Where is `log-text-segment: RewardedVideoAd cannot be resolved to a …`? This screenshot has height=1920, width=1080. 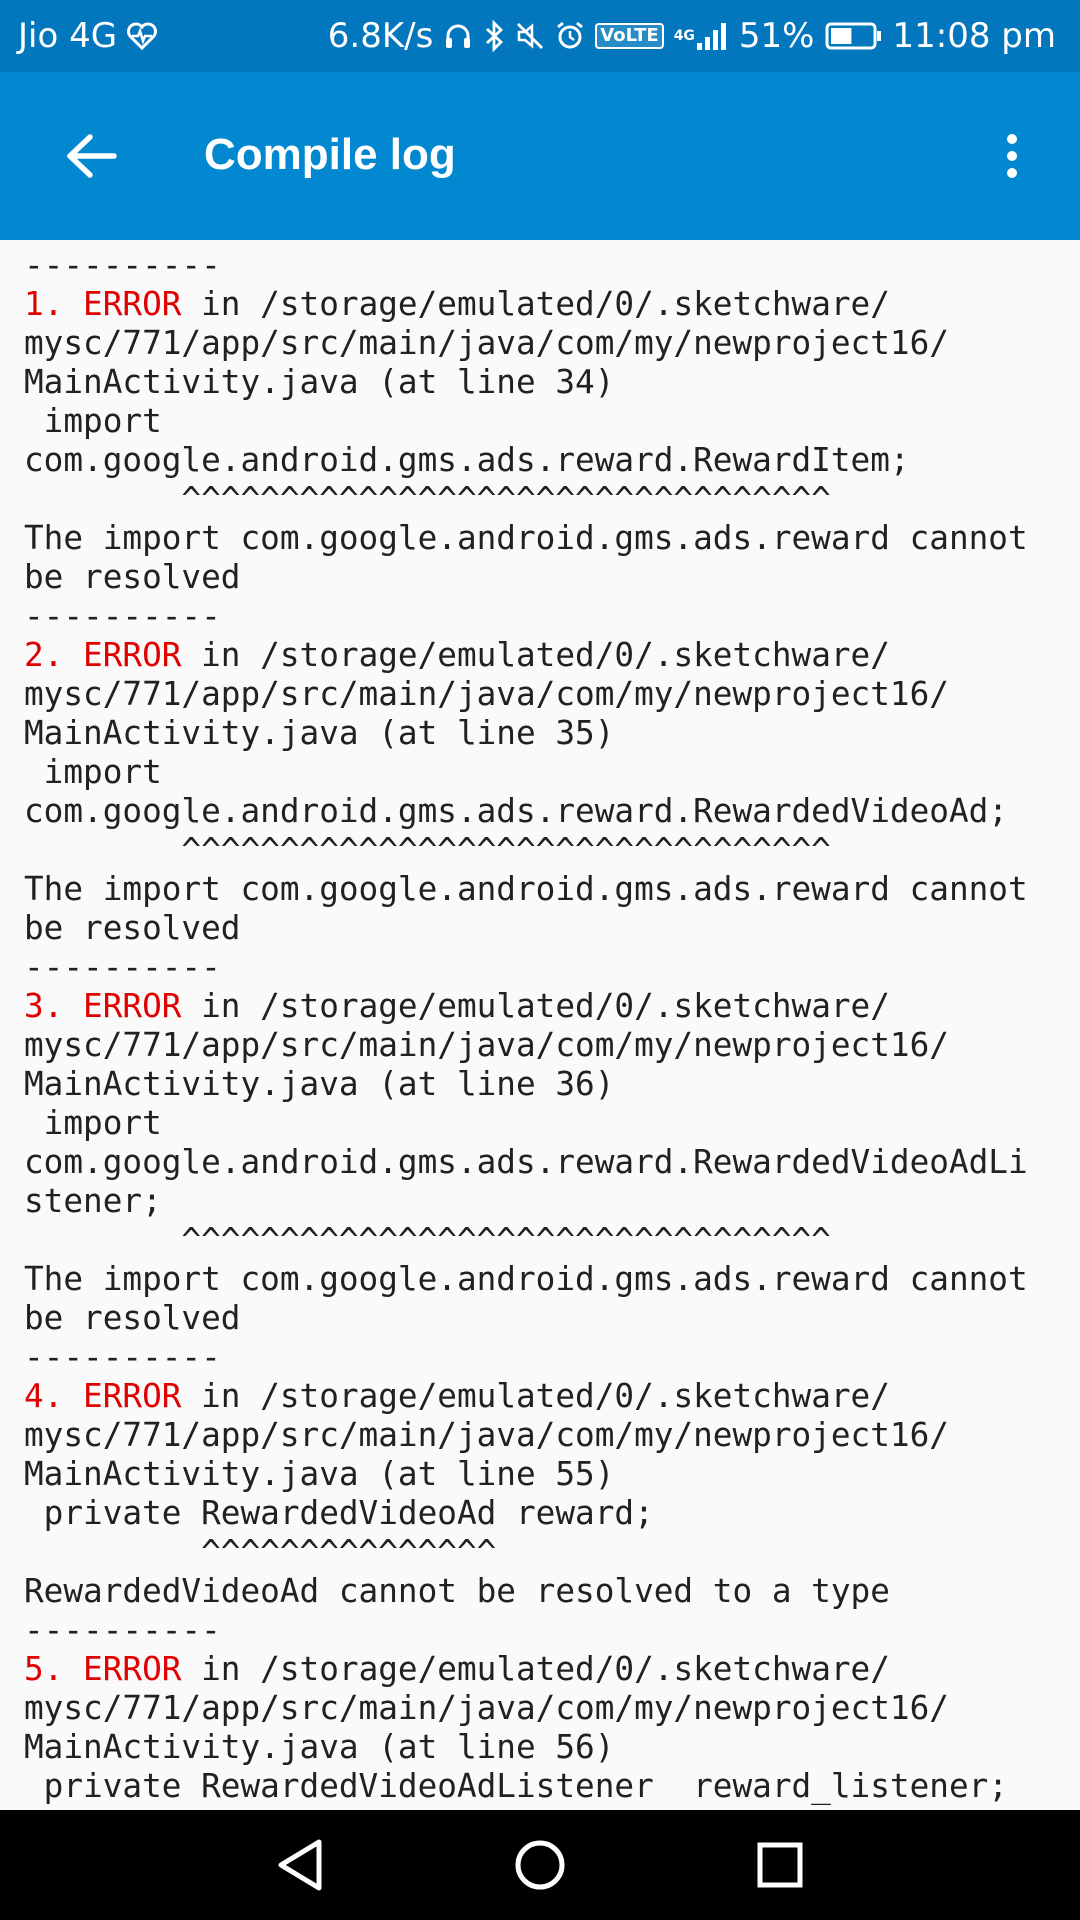
log-text-segment: RewardedVideoAd cannot be resolved to a … is located at coordinates (457, 1591).